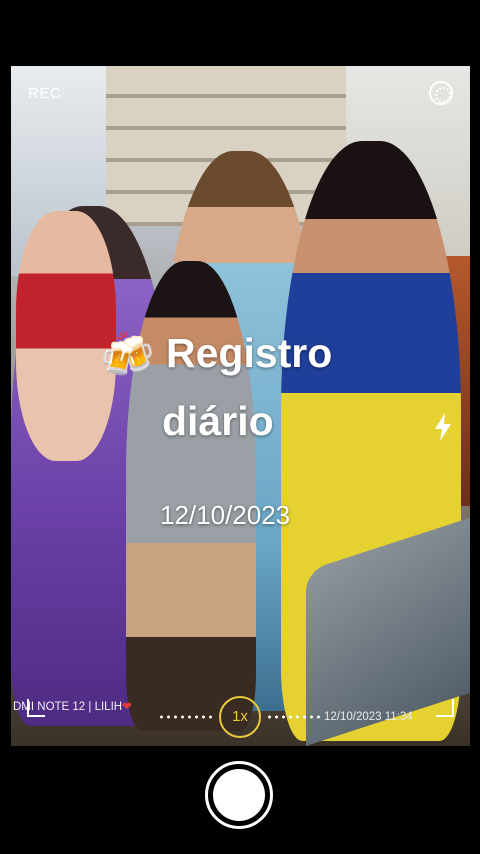  I want to click on device-watermark: DMI NOTE 12 | LILIH❤, so click(72, 706).